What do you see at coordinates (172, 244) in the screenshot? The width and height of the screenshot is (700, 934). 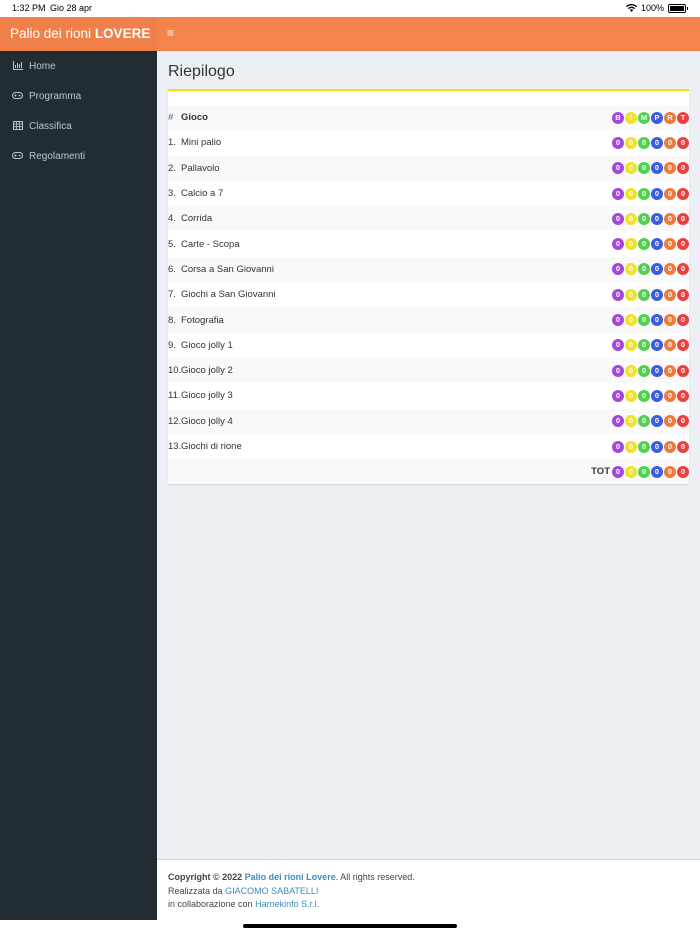 I see `row-number: 5.` at bounding box center [172, 244].